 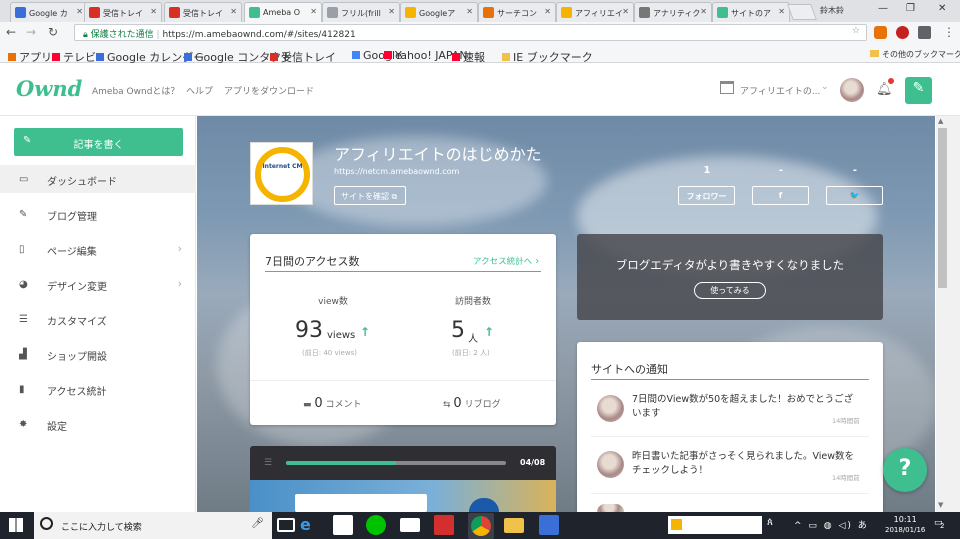 What do you see at coordinates (303, 57) in the screenshot?
I see `bookmark-item: 受信トレイ` at bounding box center [303, 57].